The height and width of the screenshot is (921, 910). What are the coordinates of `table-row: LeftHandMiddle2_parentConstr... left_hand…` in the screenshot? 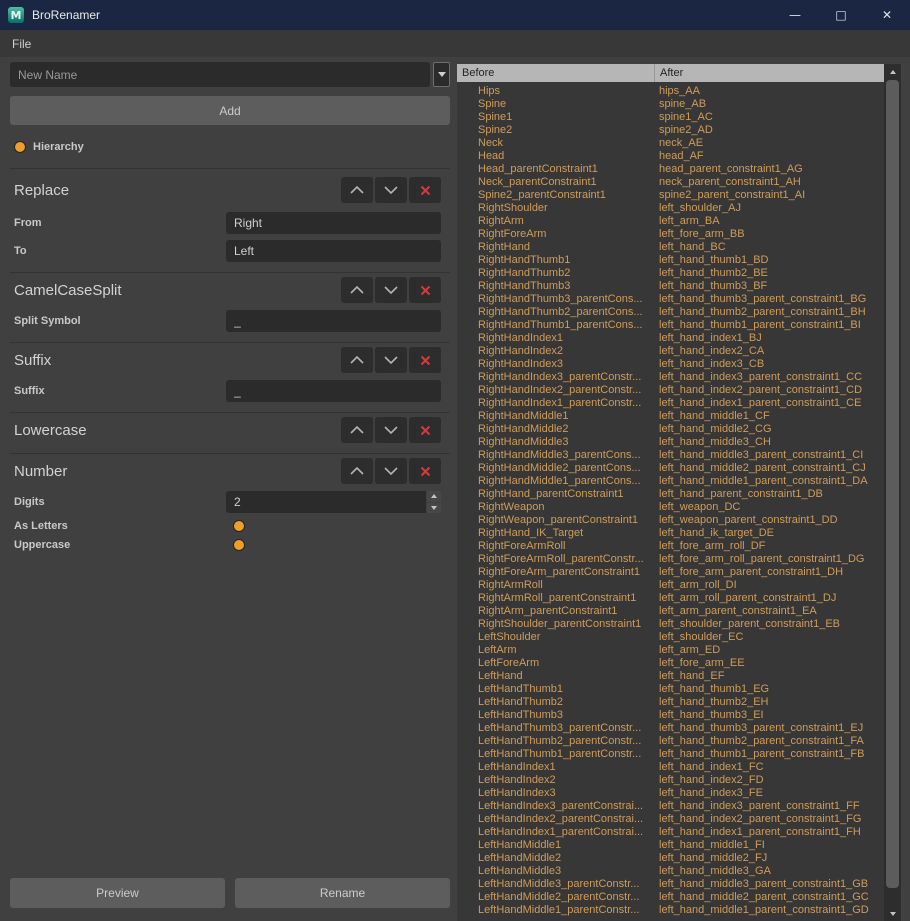 It's located at (670, 897).